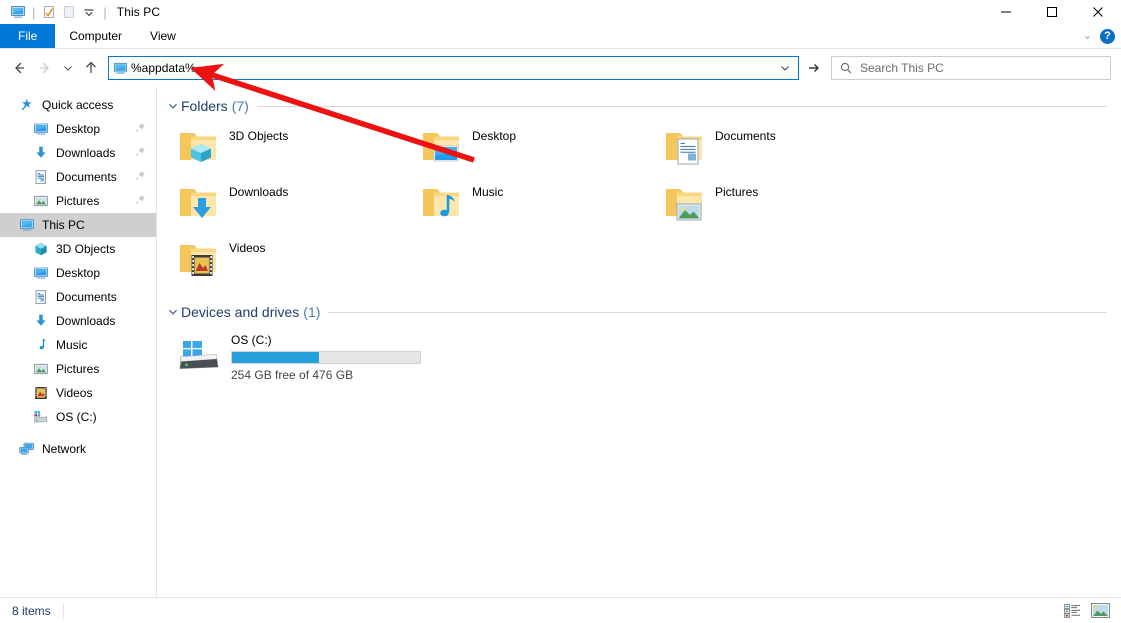 This screenshot has height=623, width=1121. I want to click on sidebar-item-label: Network, so click(64, 449).